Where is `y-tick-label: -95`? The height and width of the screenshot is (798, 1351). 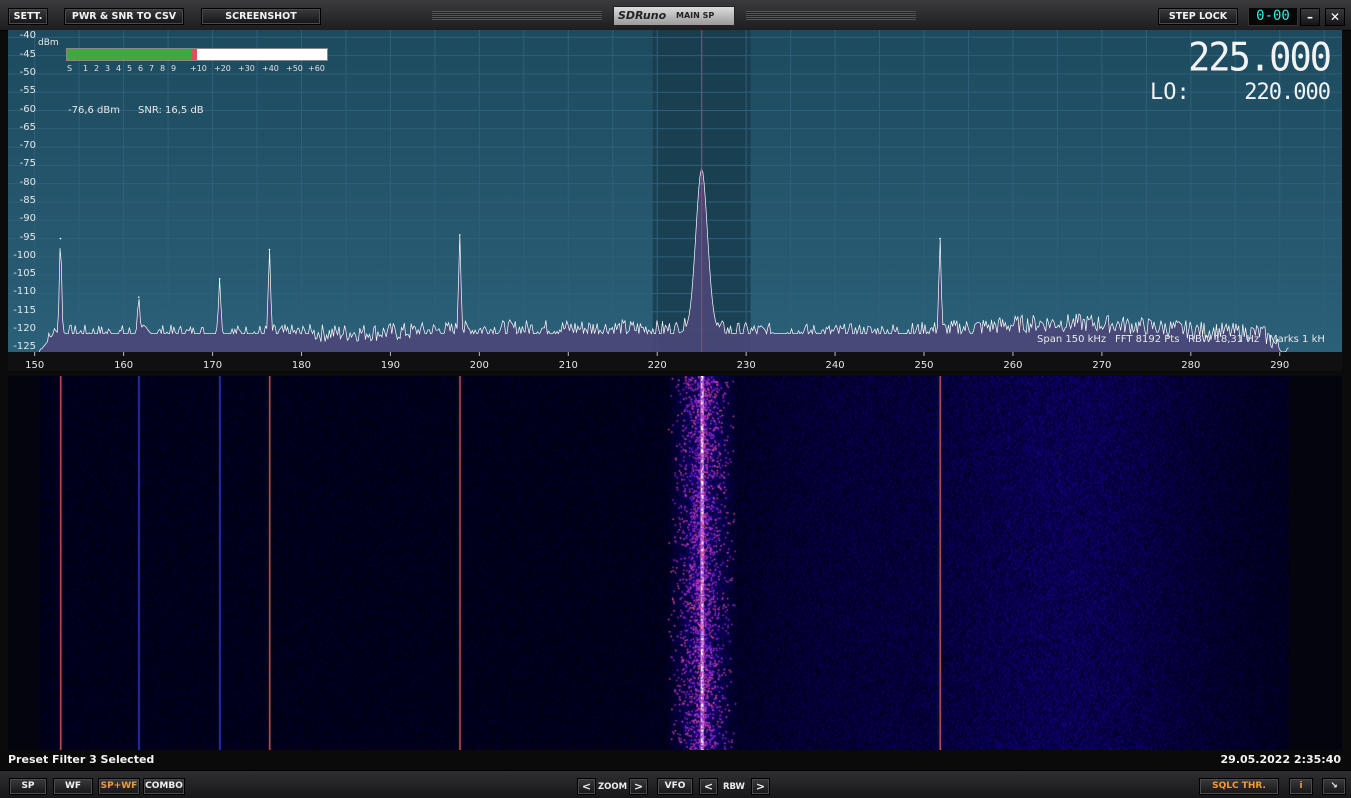
y-tick-label: -95 is located at coordinates (27, 237).